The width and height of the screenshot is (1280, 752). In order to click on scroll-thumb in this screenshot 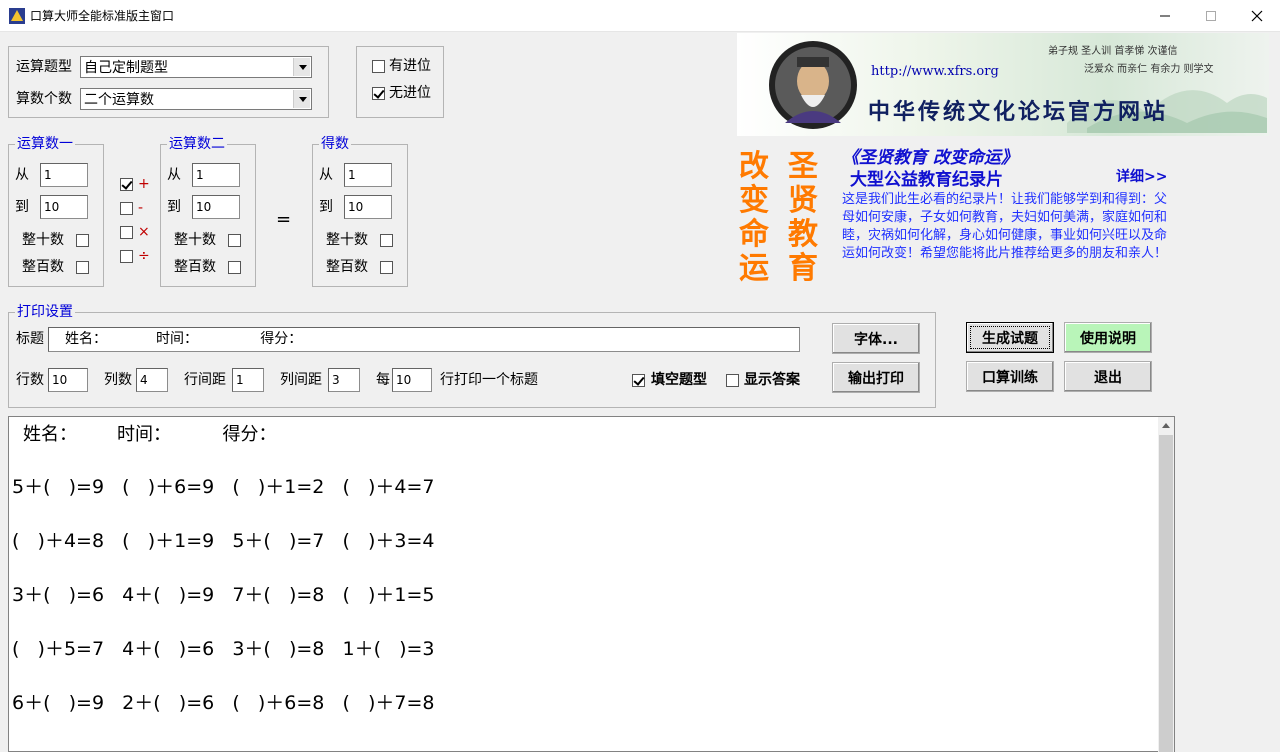, I will do `click(1166, 593)`.